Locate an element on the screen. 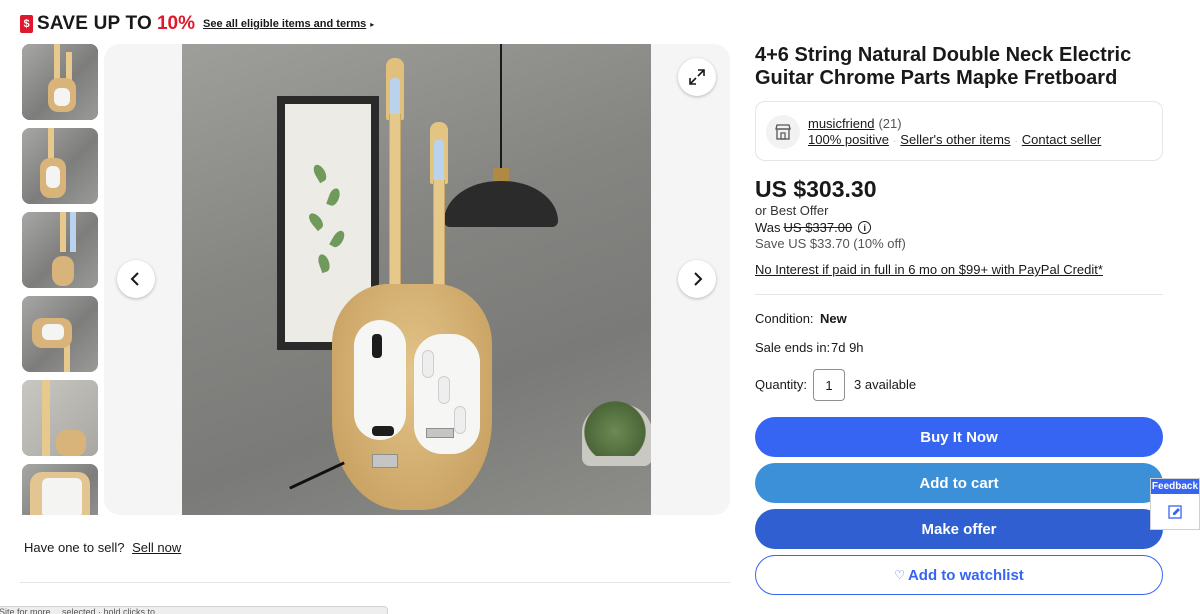 The image size is (1200, 614). store-icon is located at coordinates (783, 132).